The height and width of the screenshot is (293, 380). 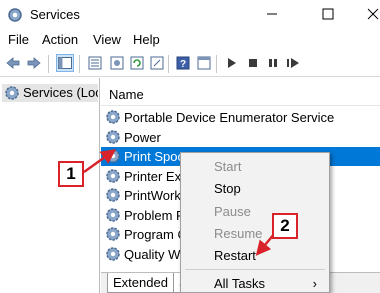 I want to click on help-icon: ?, so click(x=183, y=63).